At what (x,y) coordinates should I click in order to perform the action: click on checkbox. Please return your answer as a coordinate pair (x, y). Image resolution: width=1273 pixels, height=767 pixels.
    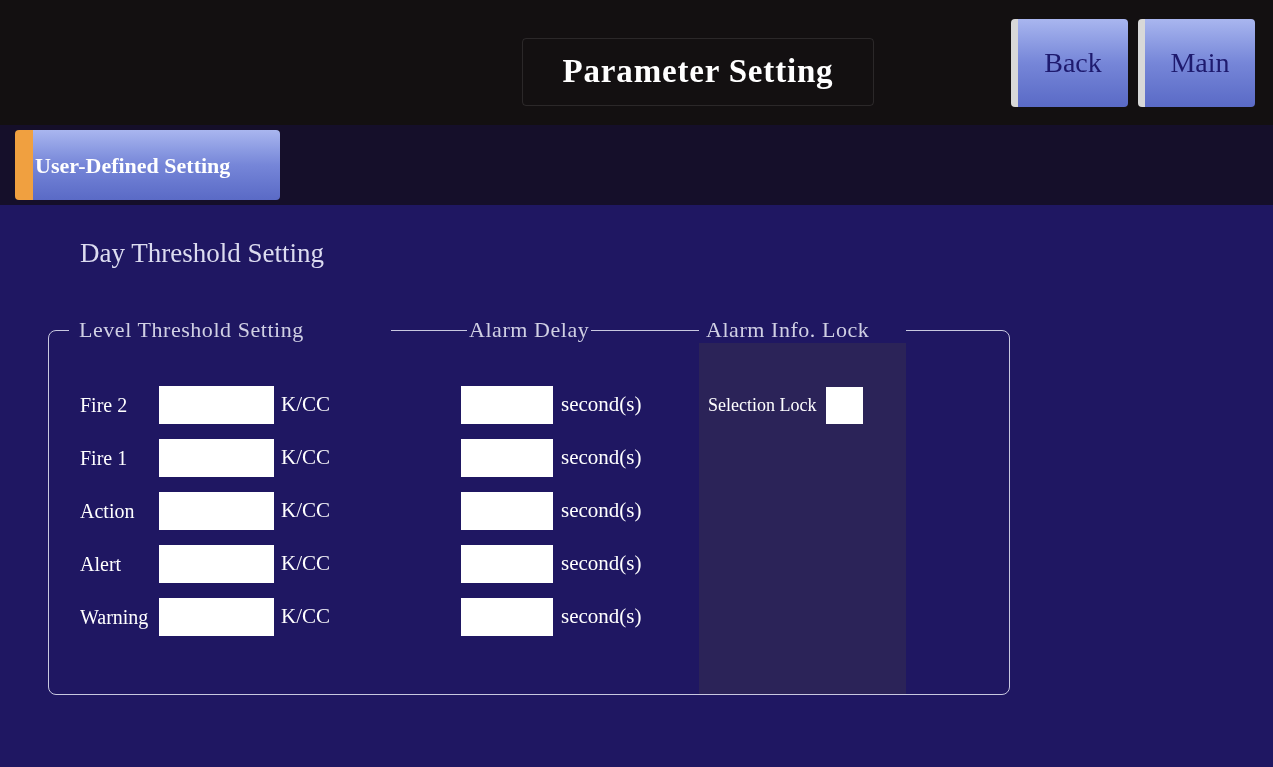
    Looking at the image, I should click on (845, 405).